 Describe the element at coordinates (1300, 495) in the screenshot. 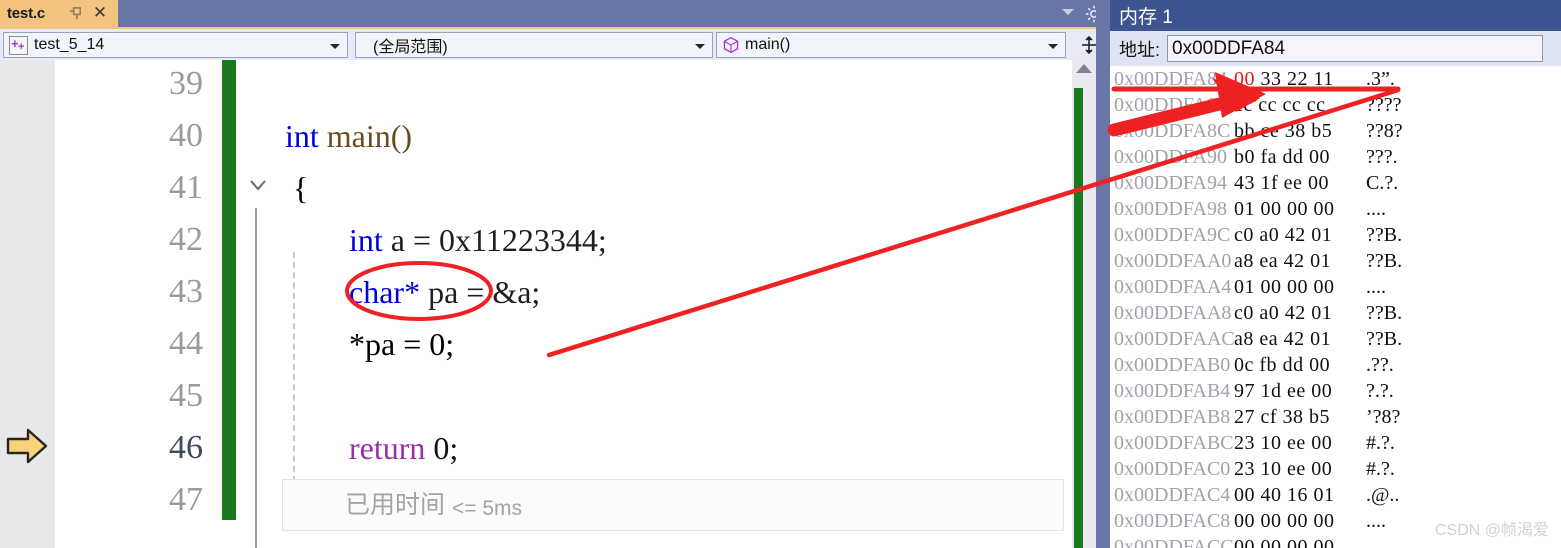

I see `memory-byte: 16` at that location.